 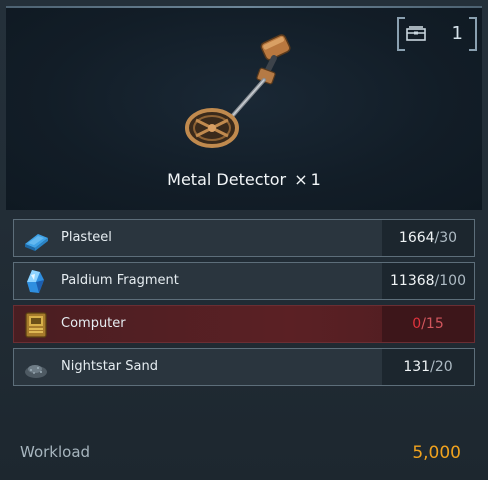 I want to click on material-row-computer: Computer 0/15, so click(x=244, y=324).